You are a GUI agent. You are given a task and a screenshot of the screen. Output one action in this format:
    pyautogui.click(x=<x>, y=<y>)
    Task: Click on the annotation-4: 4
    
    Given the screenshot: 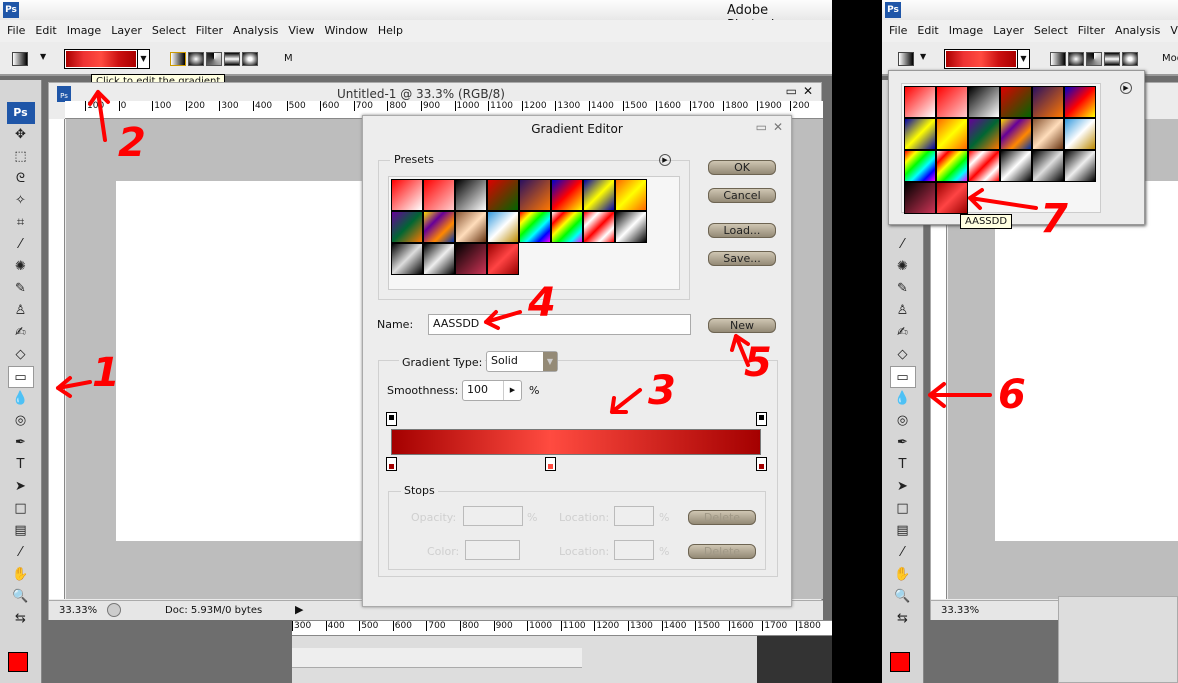 What is the action you would take?
    pyautogui.click(x=542, y=303)
    